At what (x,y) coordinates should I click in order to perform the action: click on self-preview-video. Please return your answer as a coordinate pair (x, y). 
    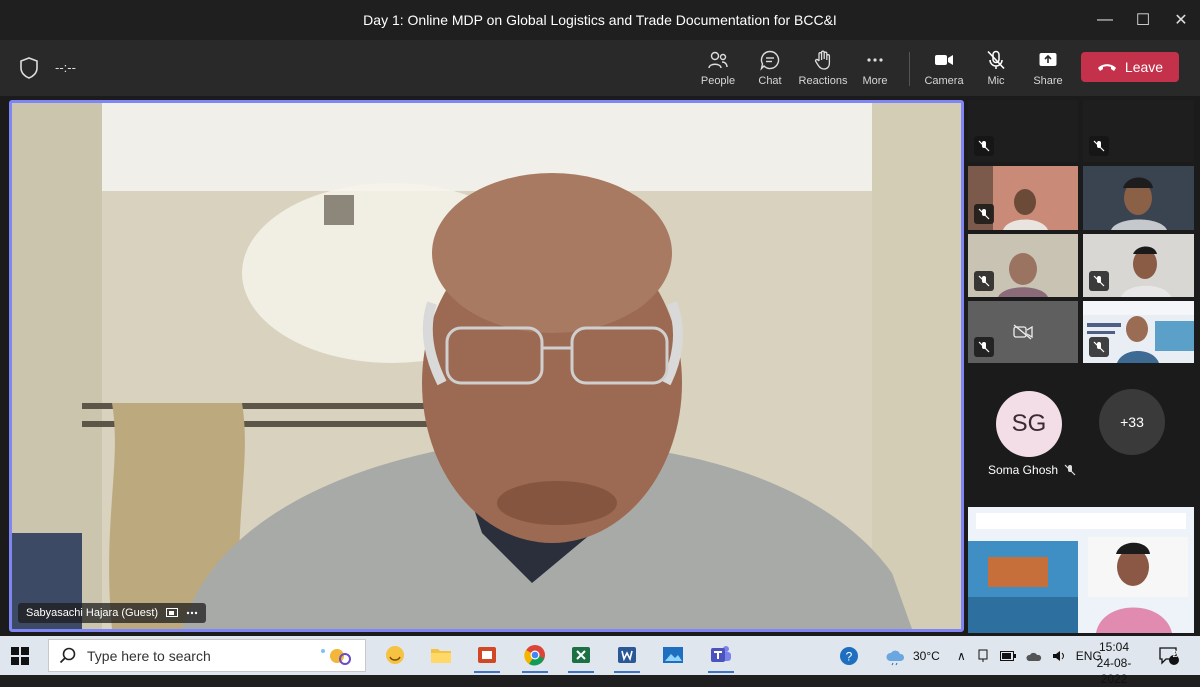
    Looking at the image, I should click on (1081, 570).